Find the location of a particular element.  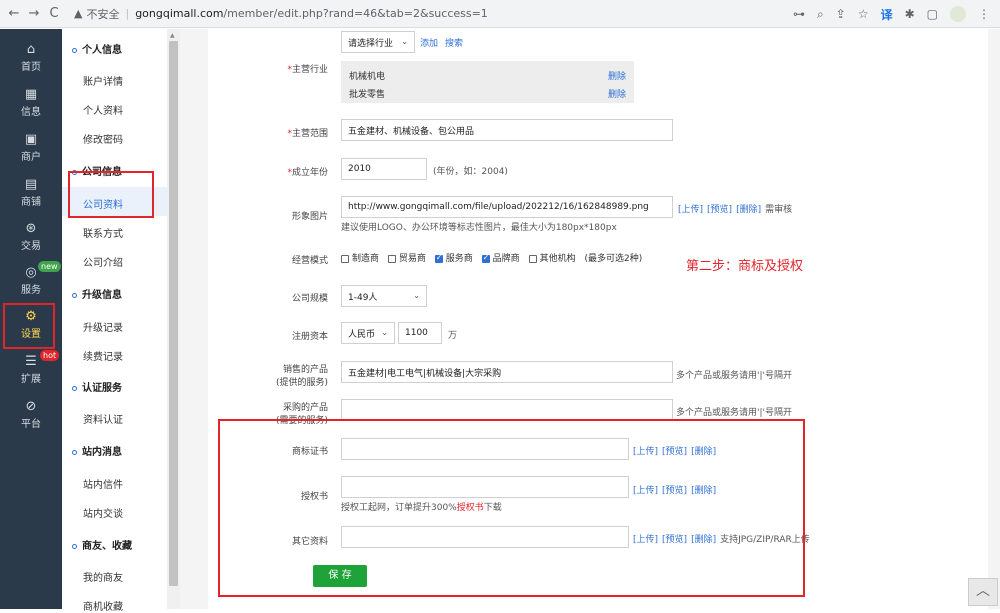

shop-icon: ▤ is located at coordinates (31, 184).